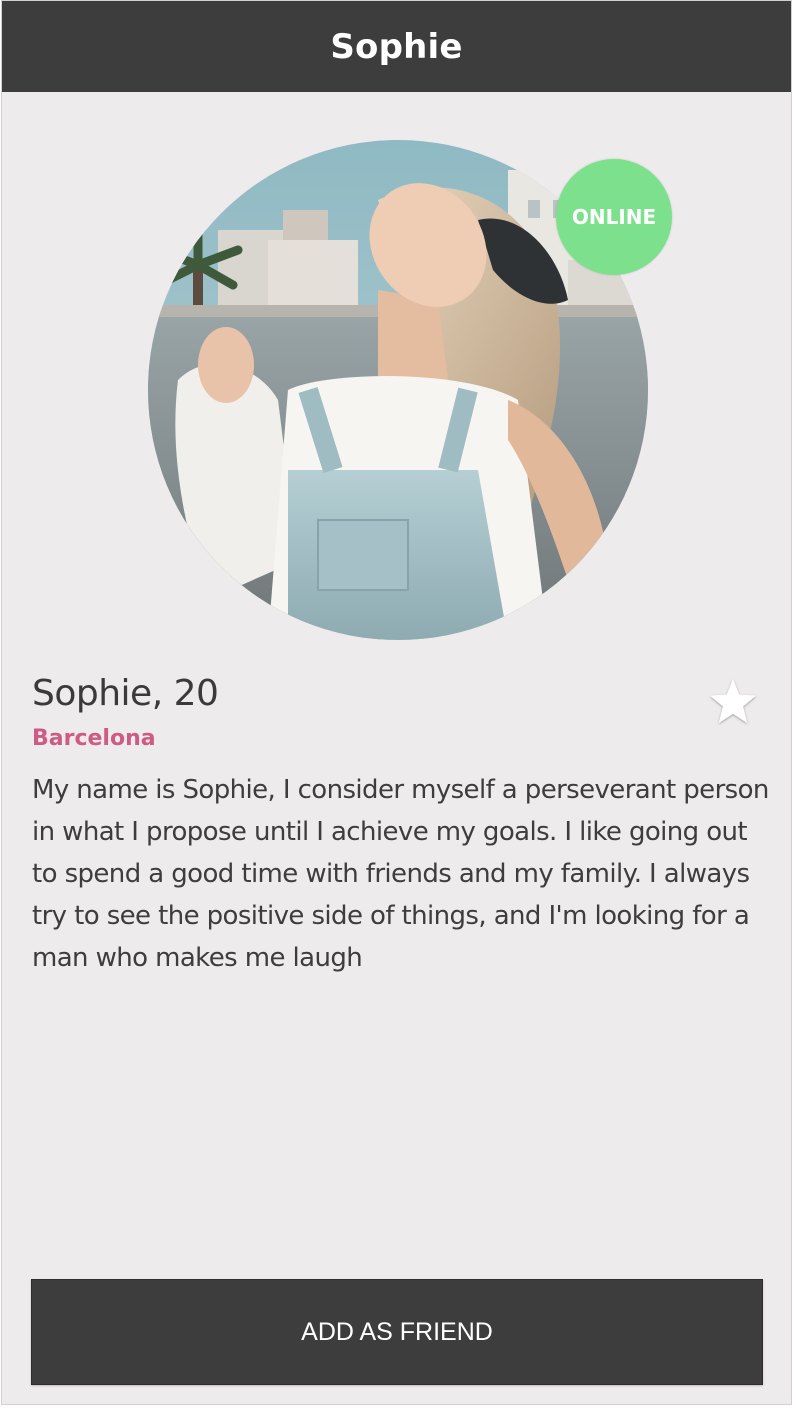  I want to click on status-badge: ONLINE, so click(614, 217).